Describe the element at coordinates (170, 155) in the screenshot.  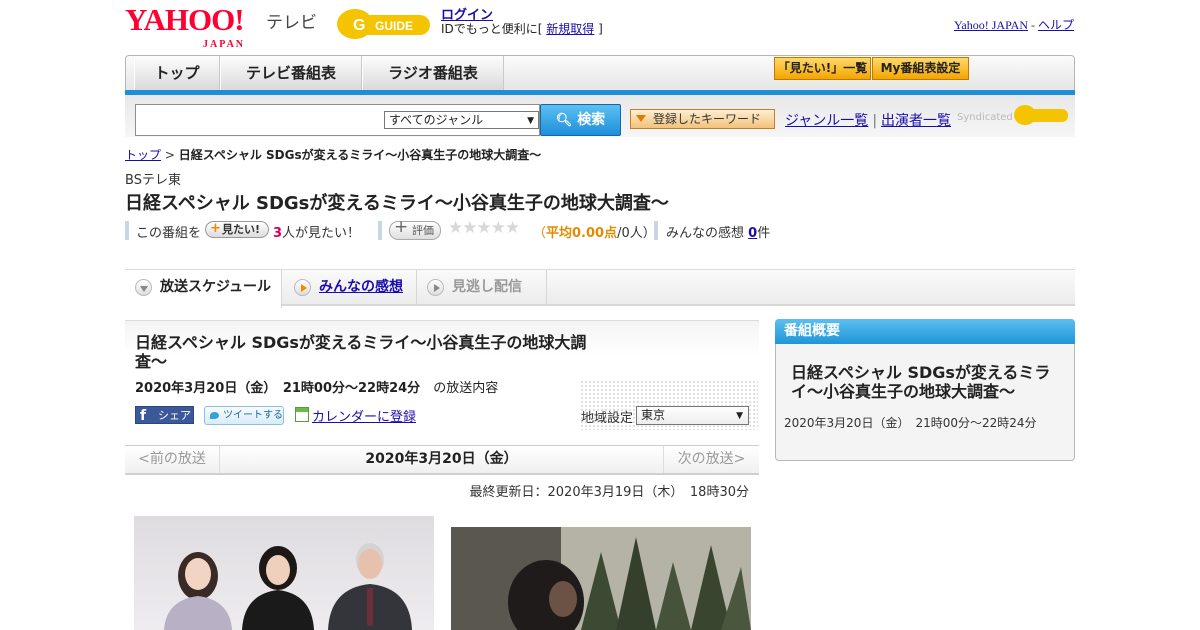
I see `breadcrumb-sep: >` at that location.